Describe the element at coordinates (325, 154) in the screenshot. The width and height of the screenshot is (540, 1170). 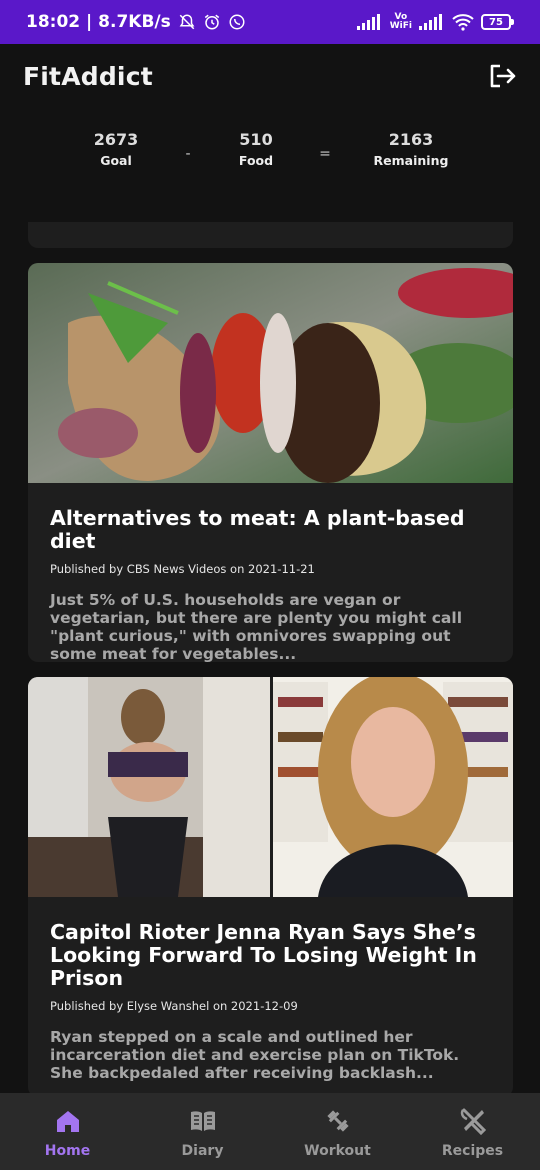
I see `equals-sign: =` at that location.